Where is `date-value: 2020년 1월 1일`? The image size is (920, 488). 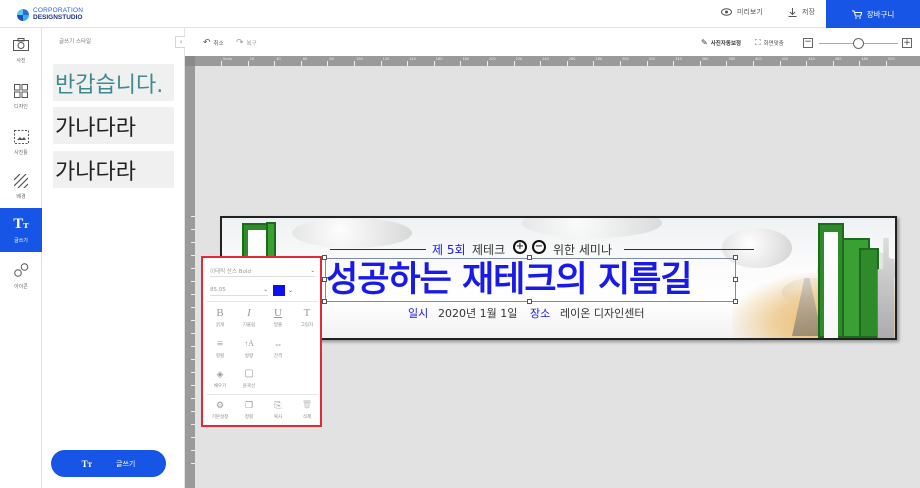 date-value: 2020년 1월 1일 is located at coordinates (478, 313).